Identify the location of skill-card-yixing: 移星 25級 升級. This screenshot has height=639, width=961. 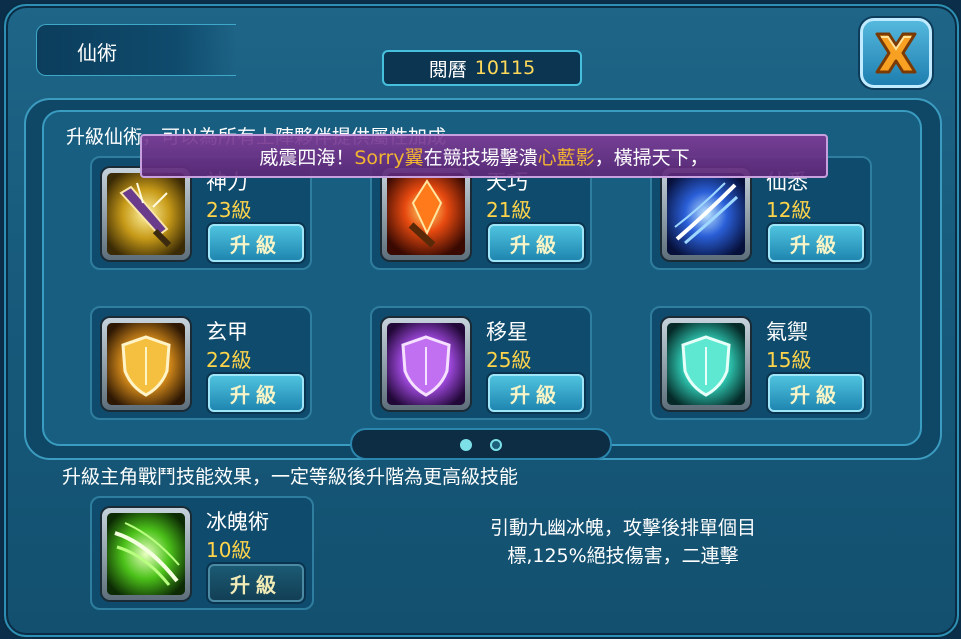
(481, 363).